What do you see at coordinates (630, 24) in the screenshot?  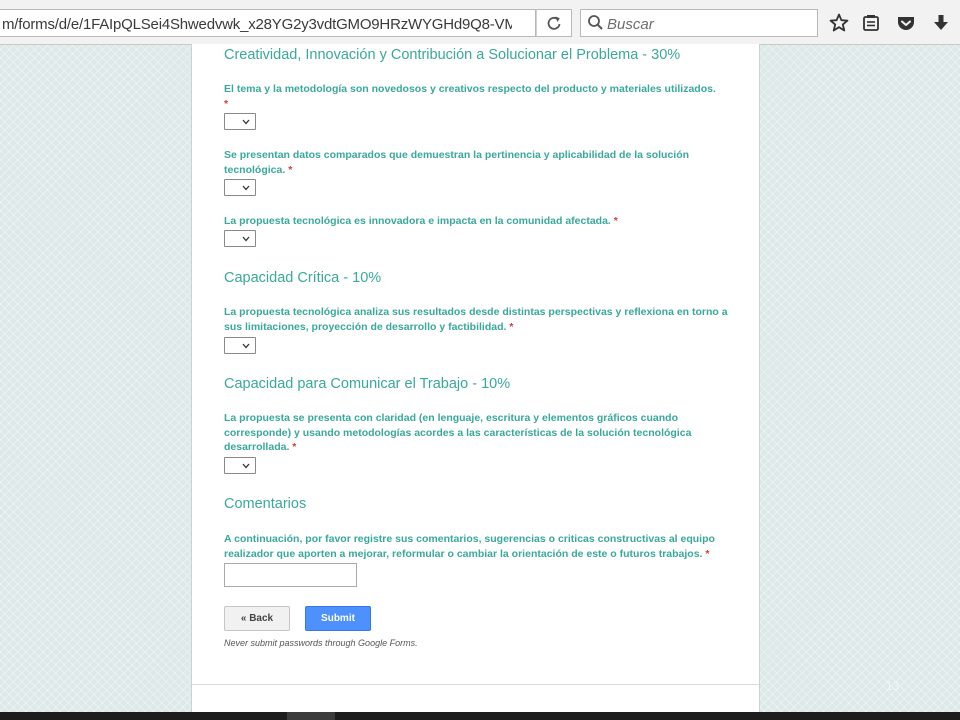 I see `search-placeholder: Buscar` at bounding box center [630, 24].